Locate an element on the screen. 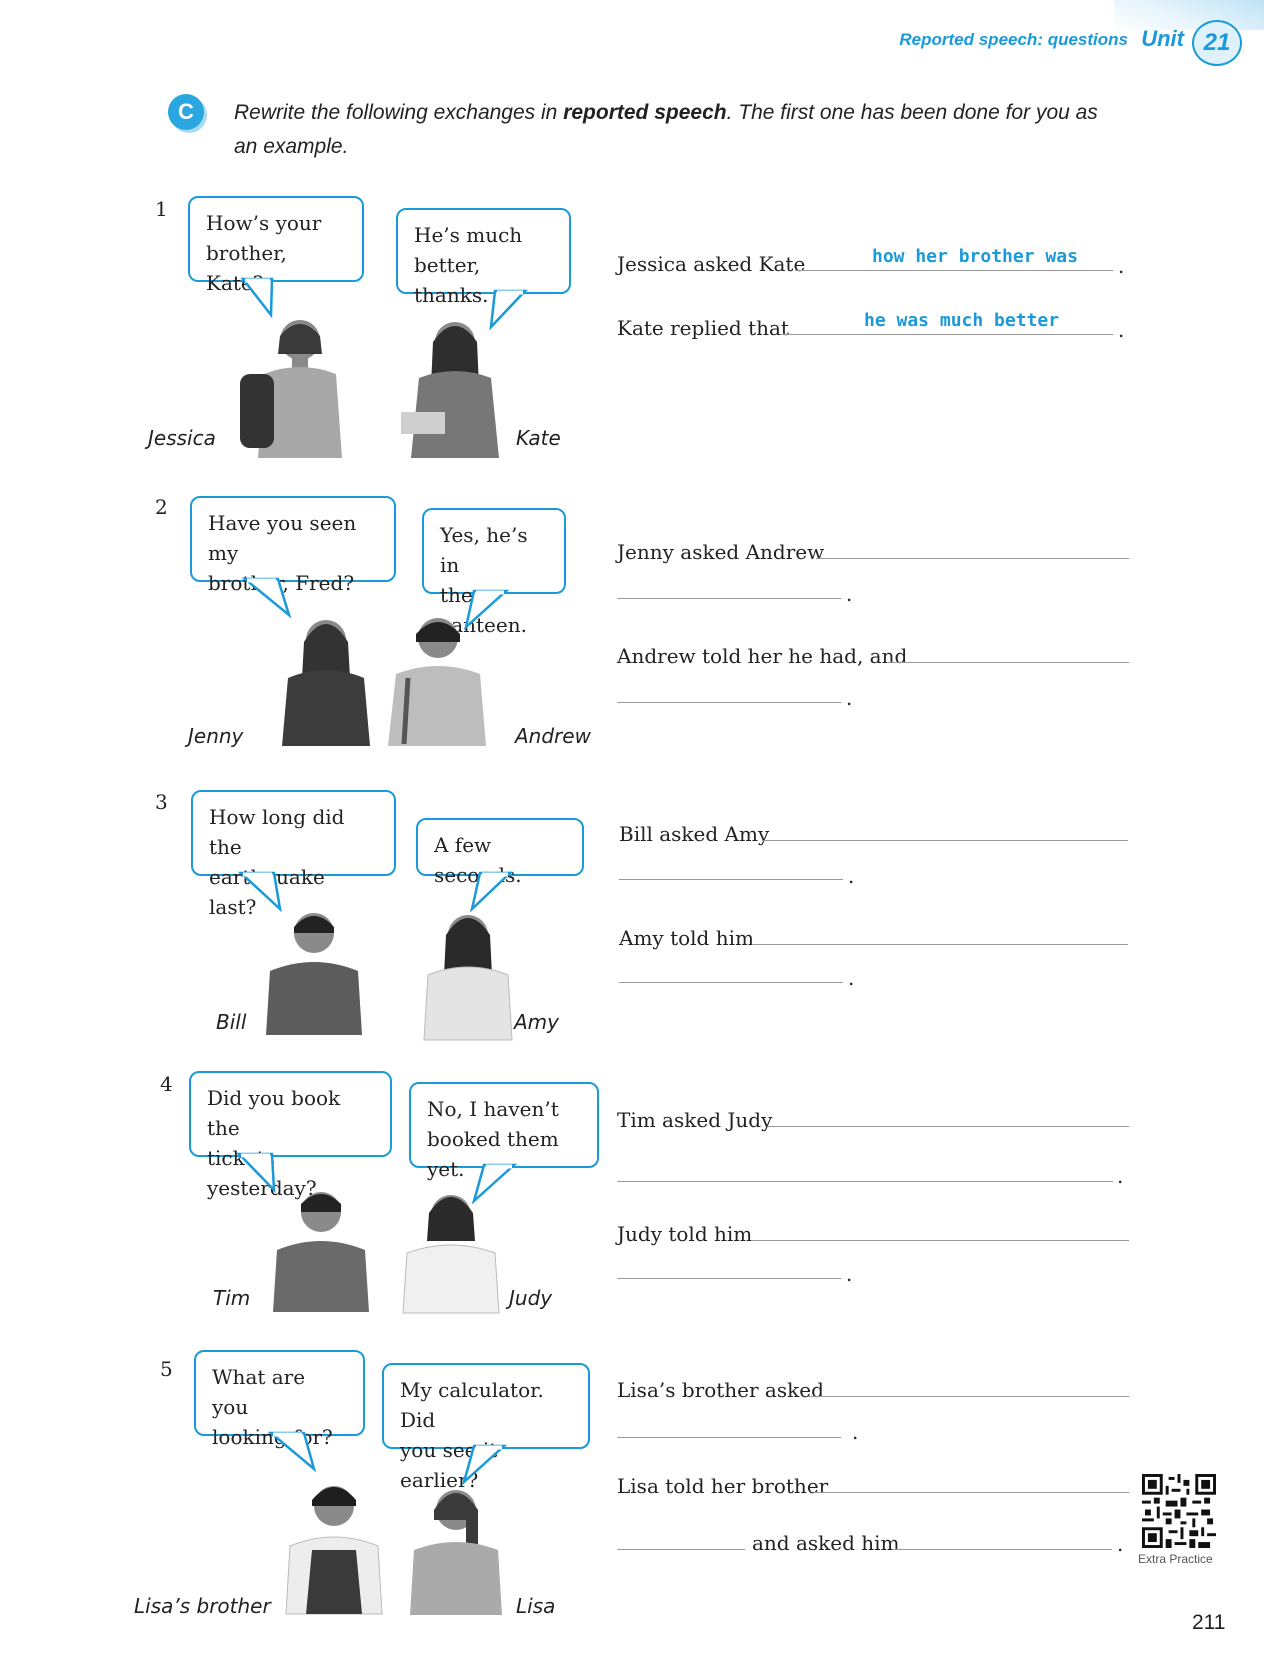 Image resolution: width=1264 pixels, height=1671 pixels. bubble-line: How long did the is located at coordinates (277, 832).